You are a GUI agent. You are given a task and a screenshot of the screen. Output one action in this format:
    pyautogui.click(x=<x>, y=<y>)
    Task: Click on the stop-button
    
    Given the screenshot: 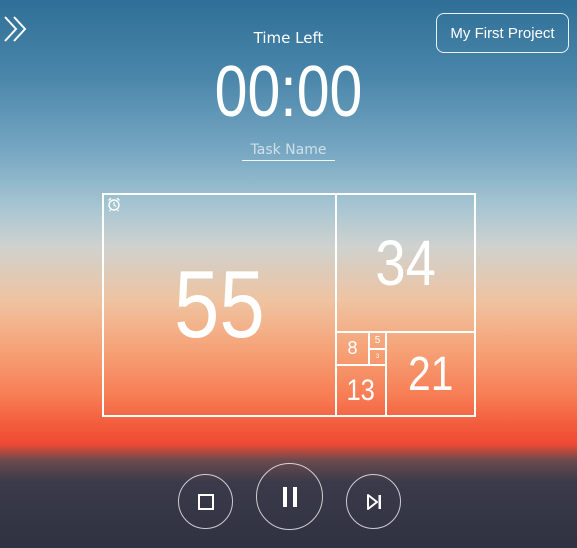 What is the action you would take?
    pyautogui.click(x=205, y=501)
    